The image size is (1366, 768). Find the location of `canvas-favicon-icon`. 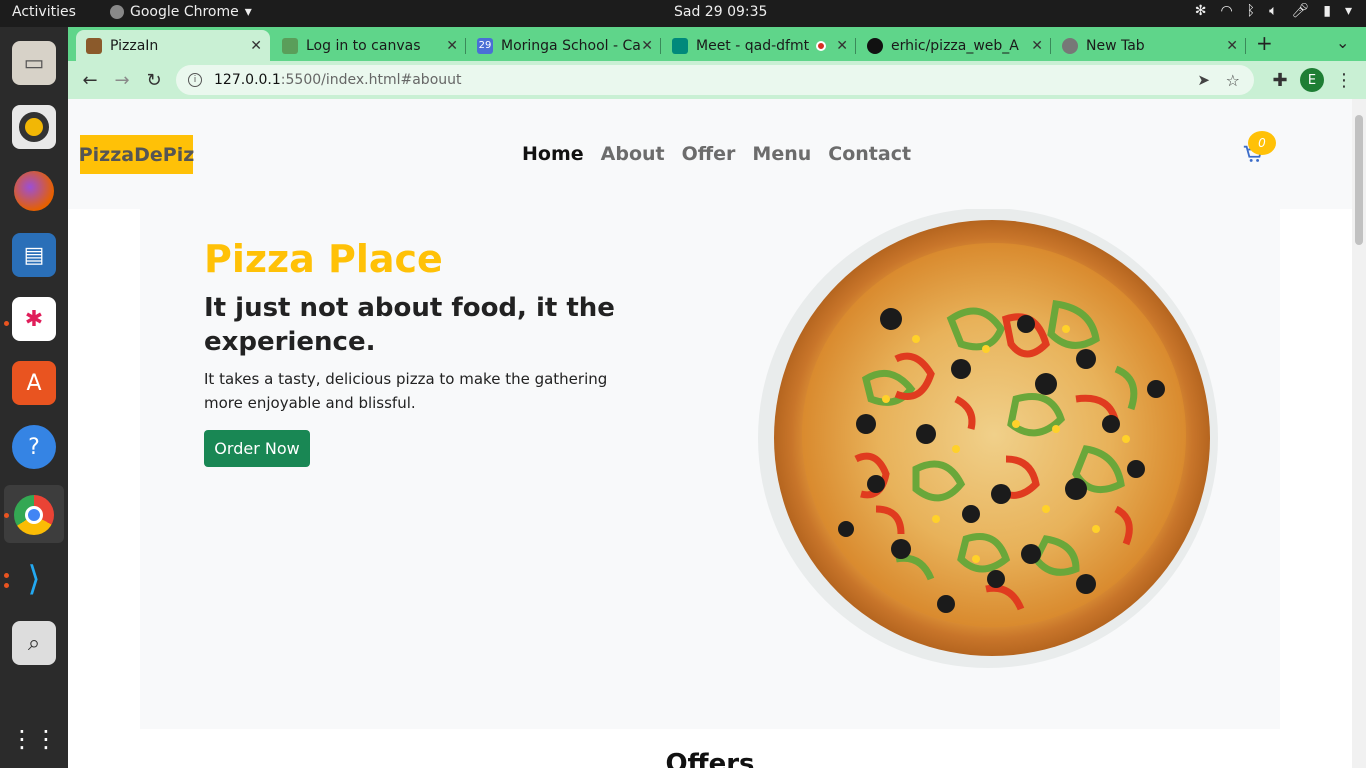

canvas-favicon-icon is located at coordinates (290, 45).